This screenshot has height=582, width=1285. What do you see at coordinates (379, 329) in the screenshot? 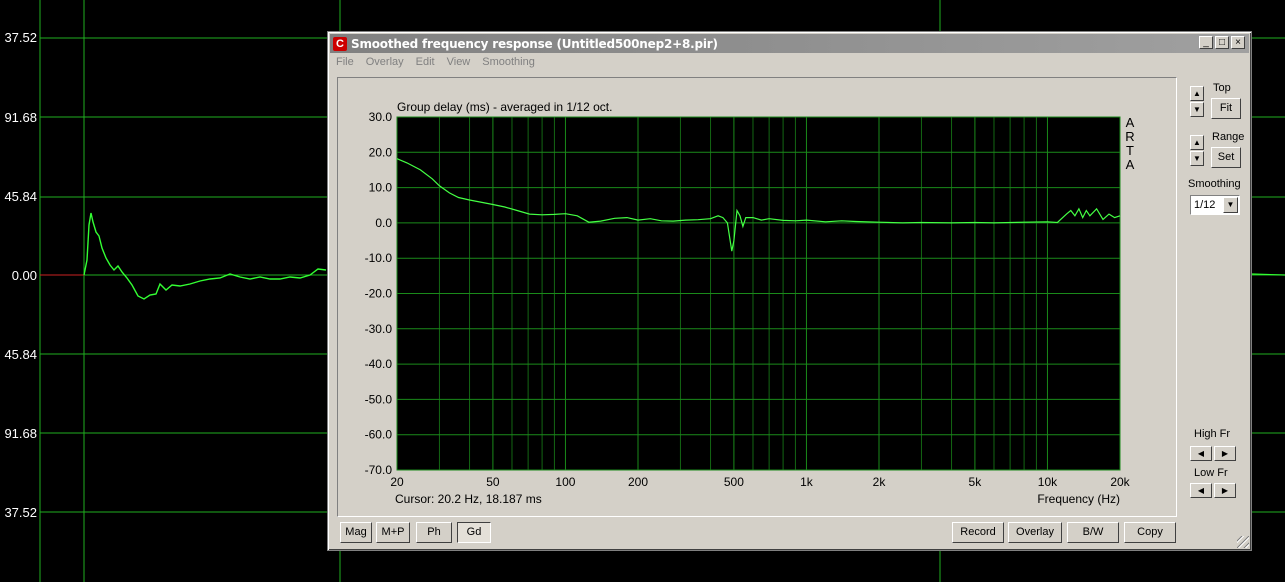
I see `y-tick-label: -30.0` at bounding box center [379, 329].